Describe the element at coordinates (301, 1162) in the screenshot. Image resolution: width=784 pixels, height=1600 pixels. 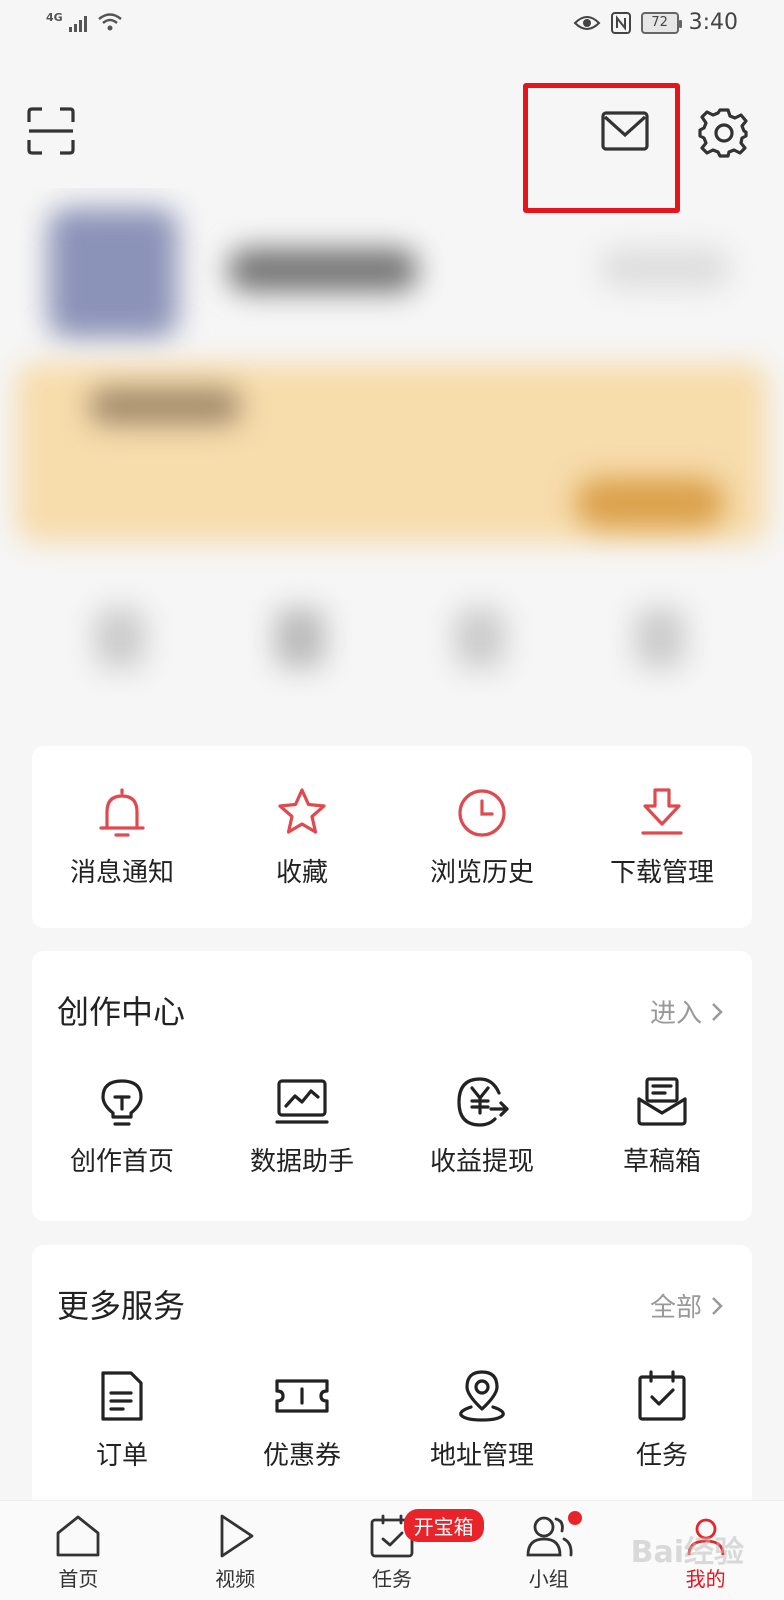
I see `creator-item-label: 数据助手` at that location.